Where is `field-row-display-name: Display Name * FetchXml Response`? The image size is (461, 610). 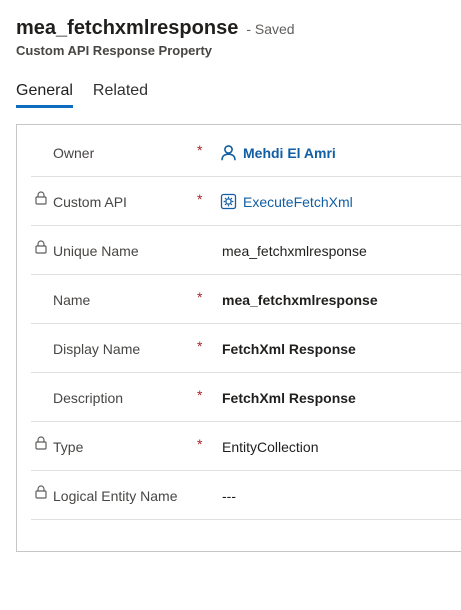 field-row-display-name: Display Name * FetchXml Response is located at coordinates (246, 348).